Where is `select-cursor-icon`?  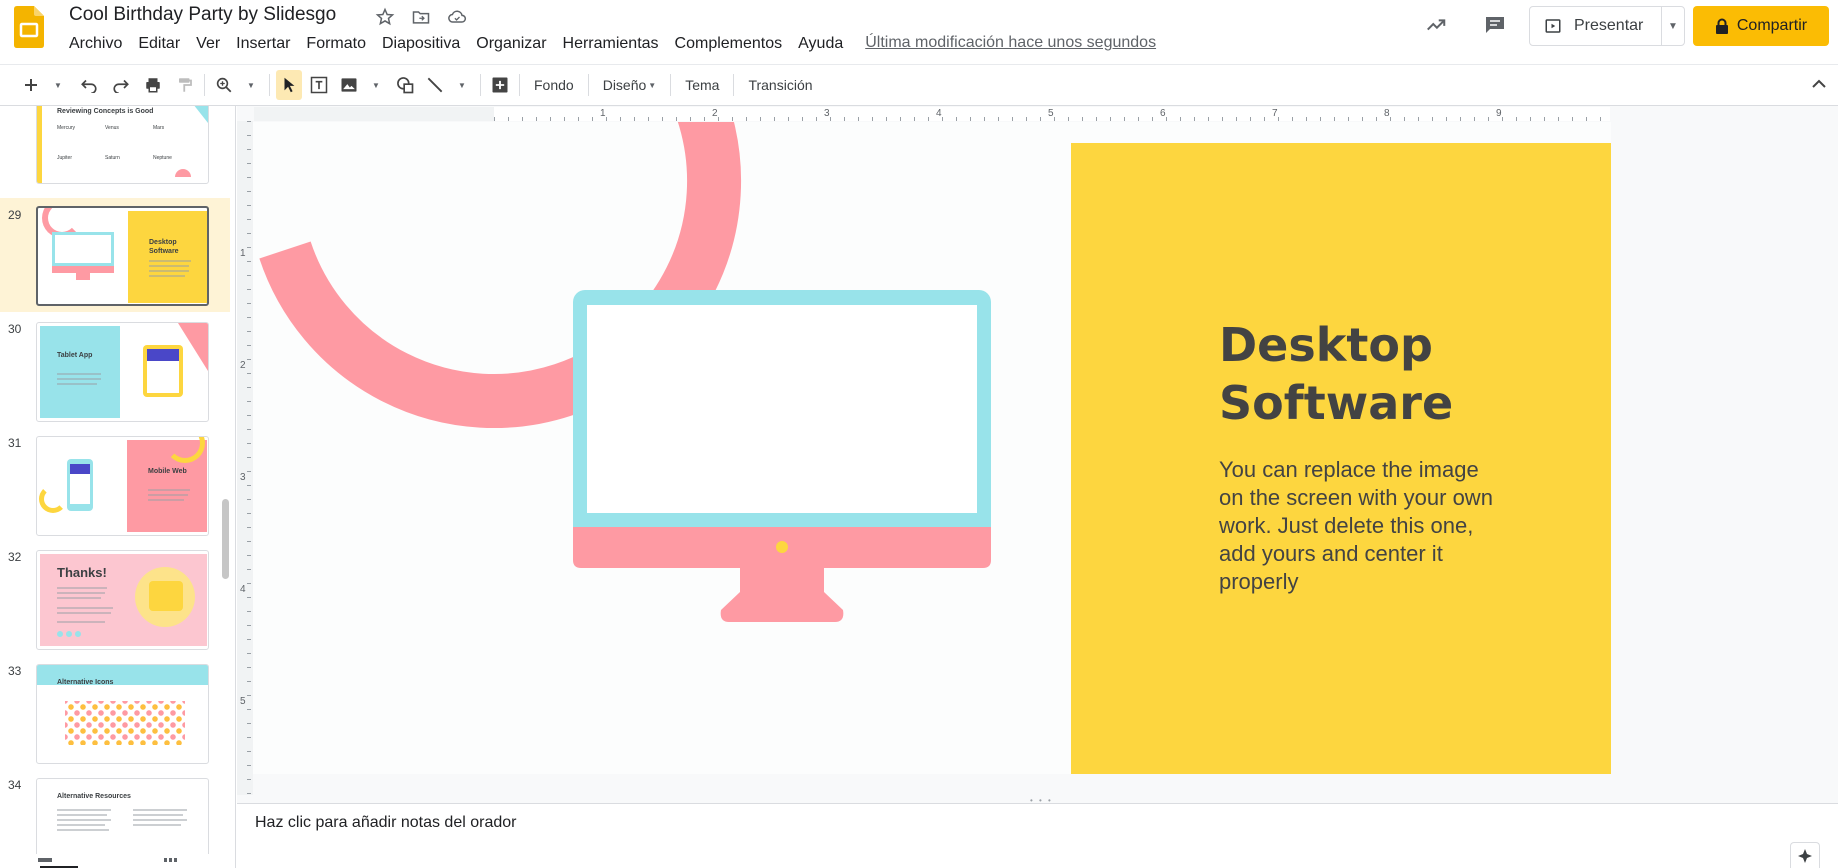
select-cursor-icon is located at coordinates (289, 85).